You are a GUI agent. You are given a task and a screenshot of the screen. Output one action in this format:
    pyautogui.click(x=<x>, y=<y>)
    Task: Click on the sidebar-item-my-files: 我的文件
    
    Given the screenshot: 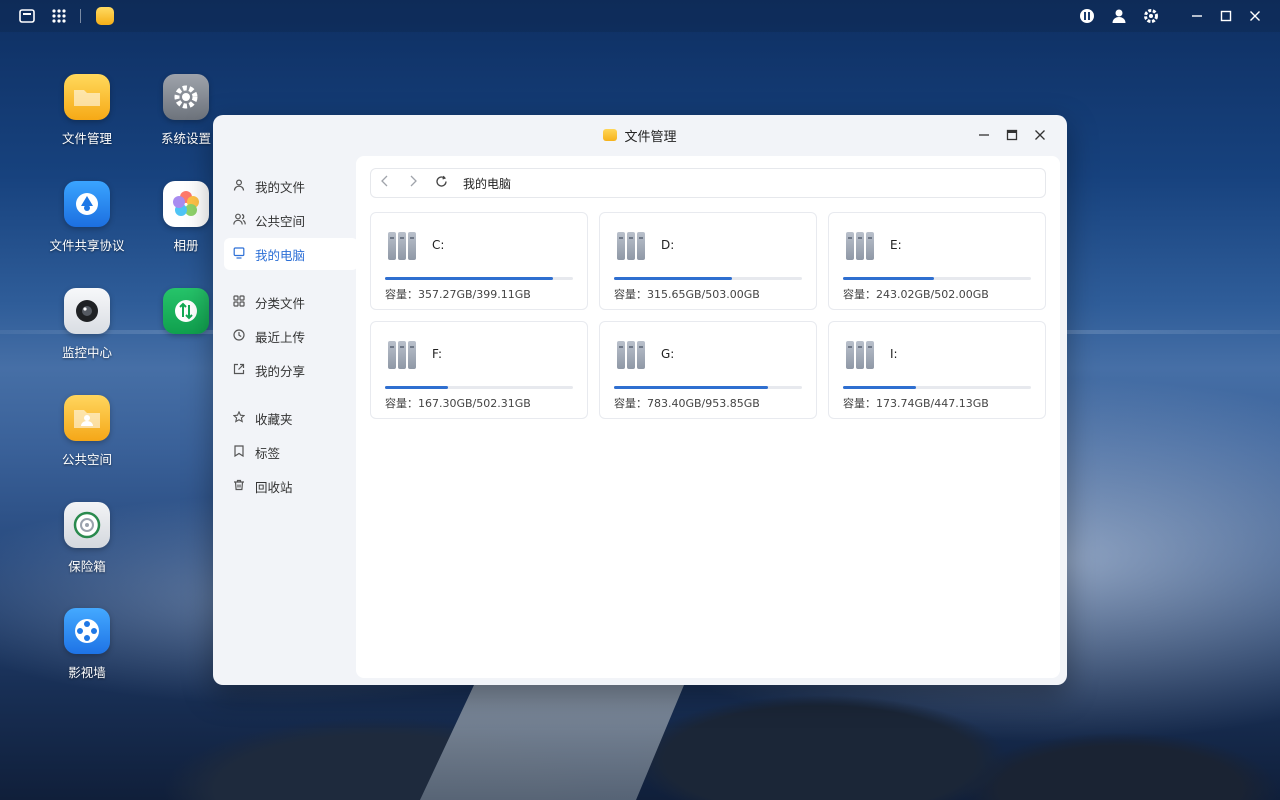 What is the action you would take?
    pyautogui.click(x=291, y=186)
    